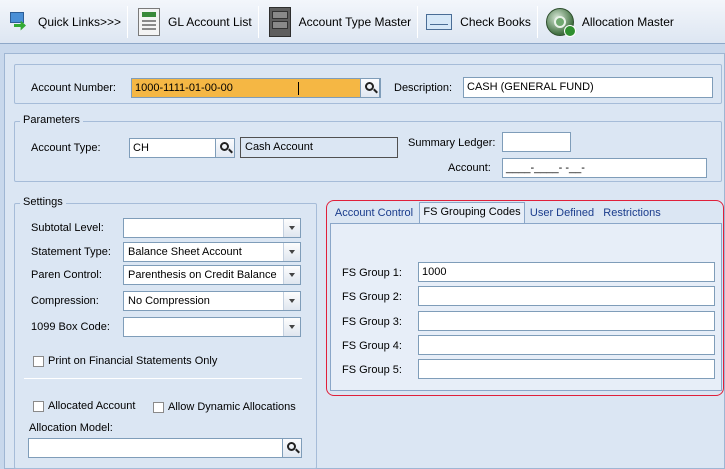 The image size is (725, 469). I want to click on check-books-label: Check Books, so click(495, 21).